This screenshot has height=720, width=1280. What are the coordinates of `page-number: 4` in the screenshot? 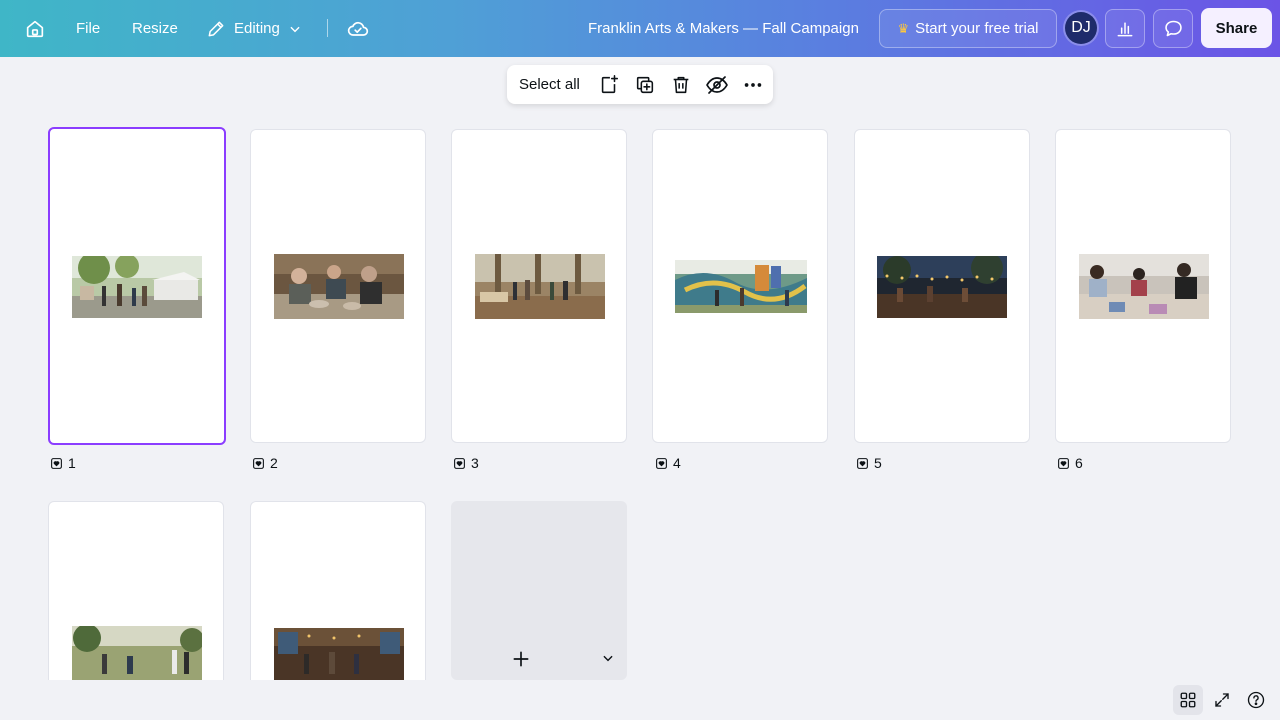 It's located at (677, 463).